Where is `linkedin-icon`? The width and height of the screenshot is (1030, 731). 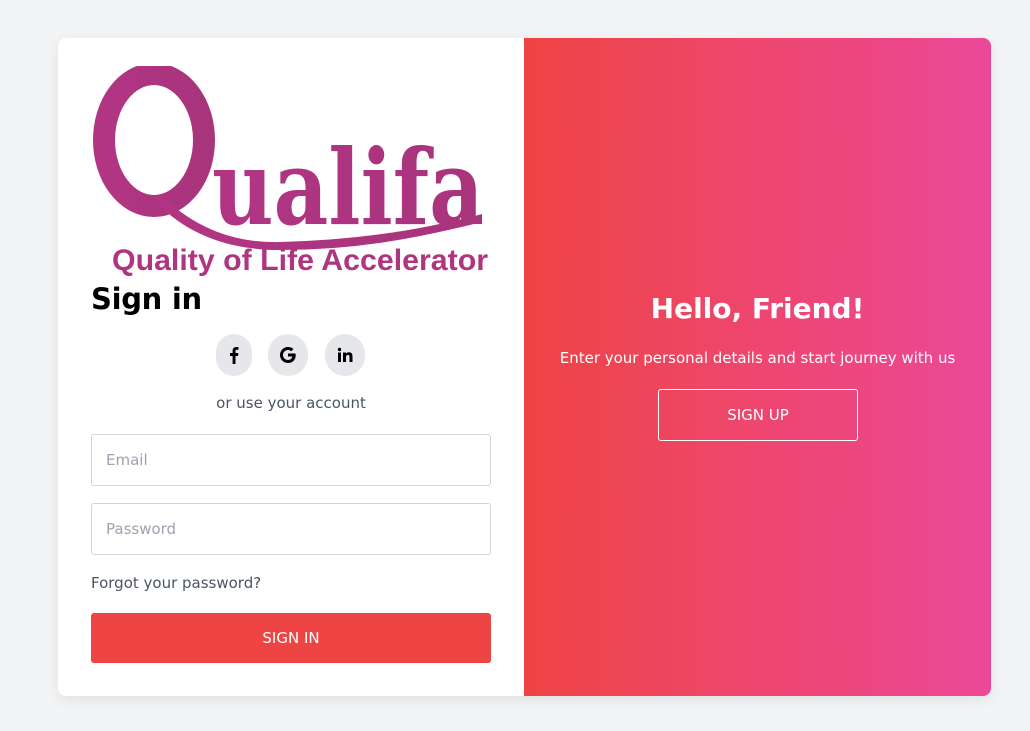 linkedin-icon is located at coordinates (345, 354).